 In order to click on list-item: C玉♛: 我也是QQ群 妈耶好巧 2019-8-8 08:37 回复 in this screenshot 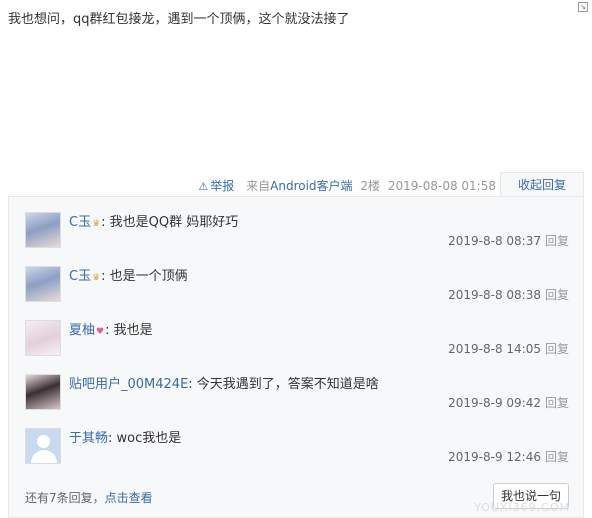, I will do `click(296, 236)`.